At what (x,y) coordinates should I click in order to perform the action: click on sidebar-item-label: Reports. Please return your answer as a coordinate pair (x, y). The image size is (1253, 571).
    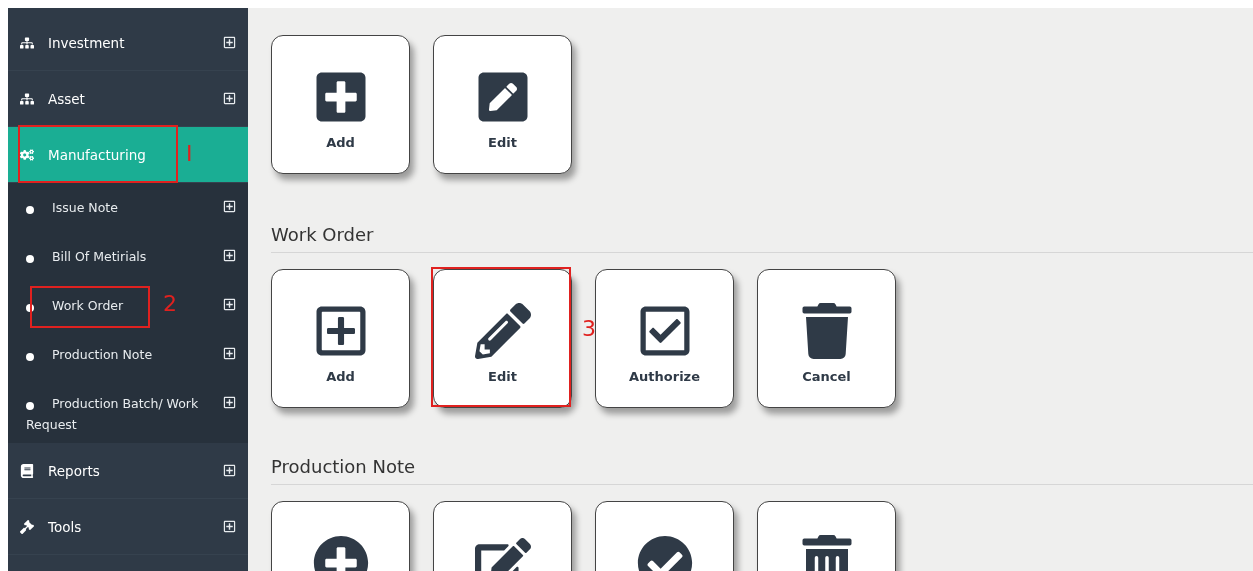
    Looking at the image, I should click on (74, 470).